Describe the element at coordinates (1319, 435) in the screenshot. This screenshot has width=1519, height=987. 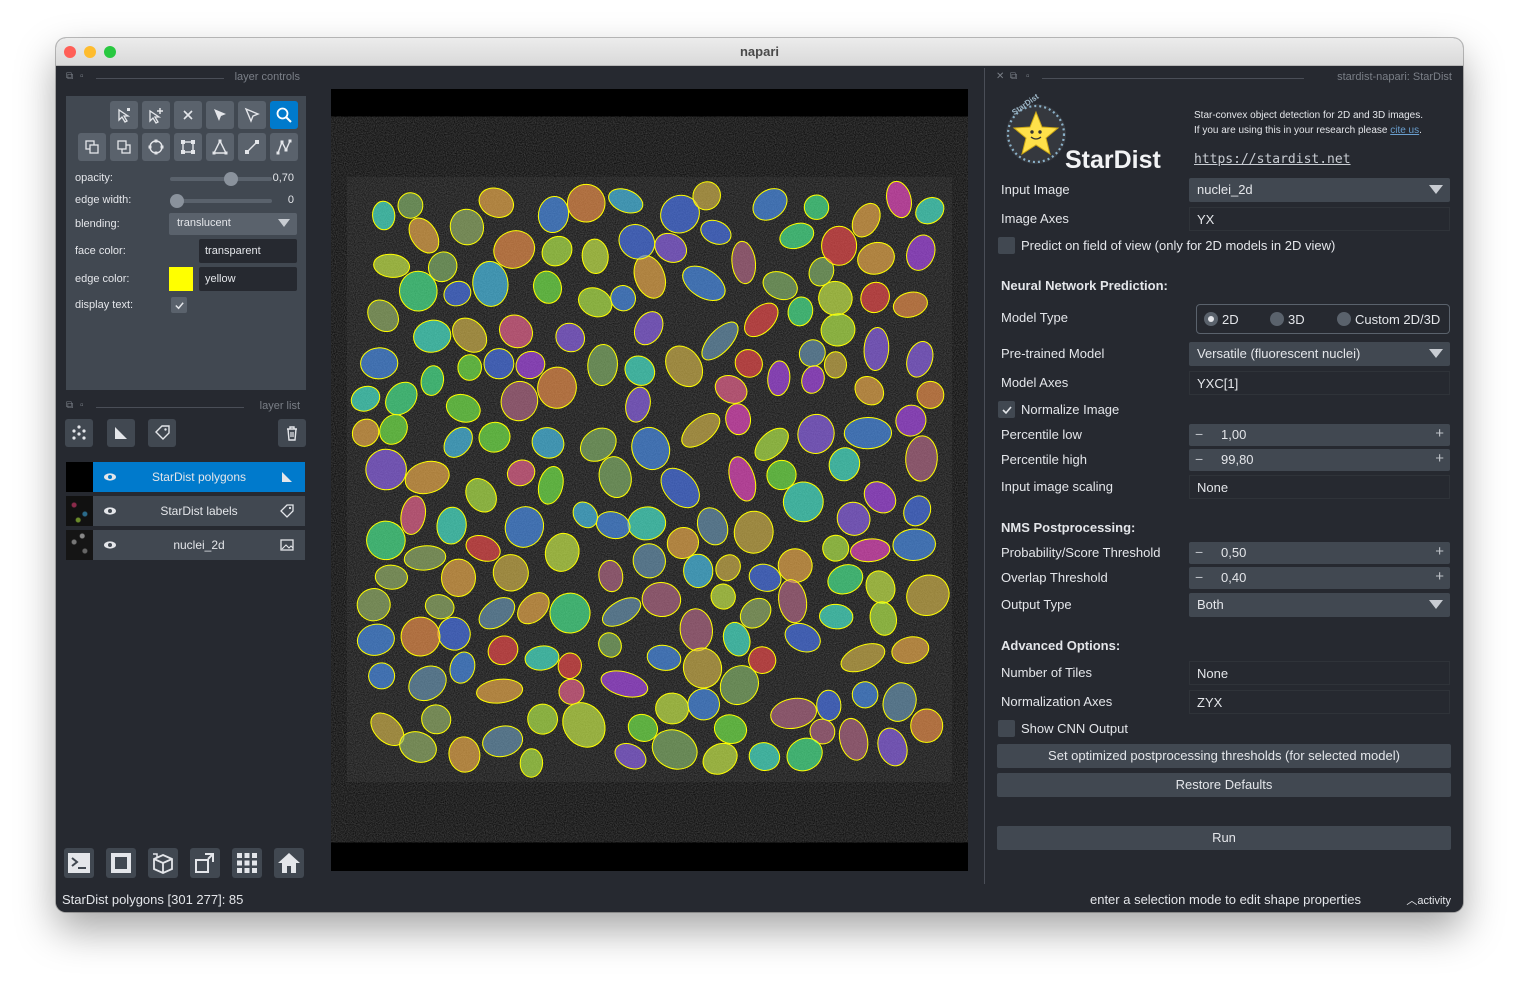
I see `percentile-low-spinbox: − 1,00 +` at that location.